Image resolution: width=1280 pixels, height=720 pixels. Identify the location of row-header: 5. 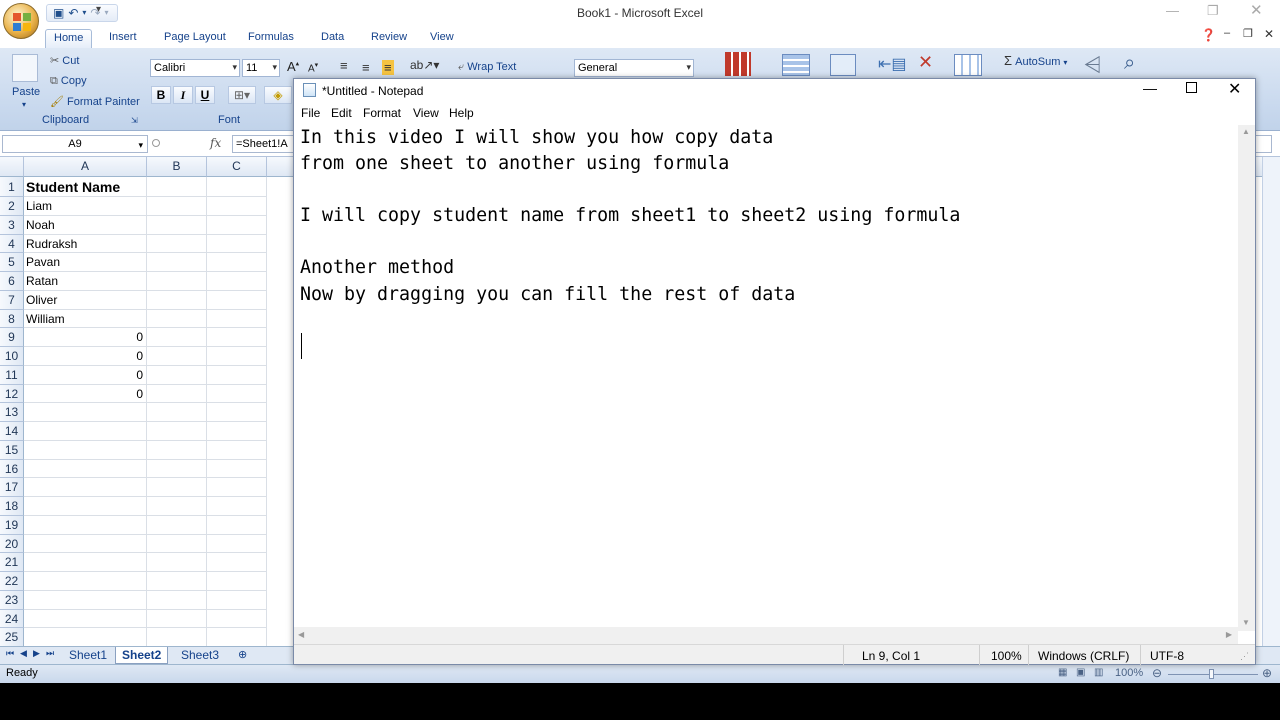
(12, 262).